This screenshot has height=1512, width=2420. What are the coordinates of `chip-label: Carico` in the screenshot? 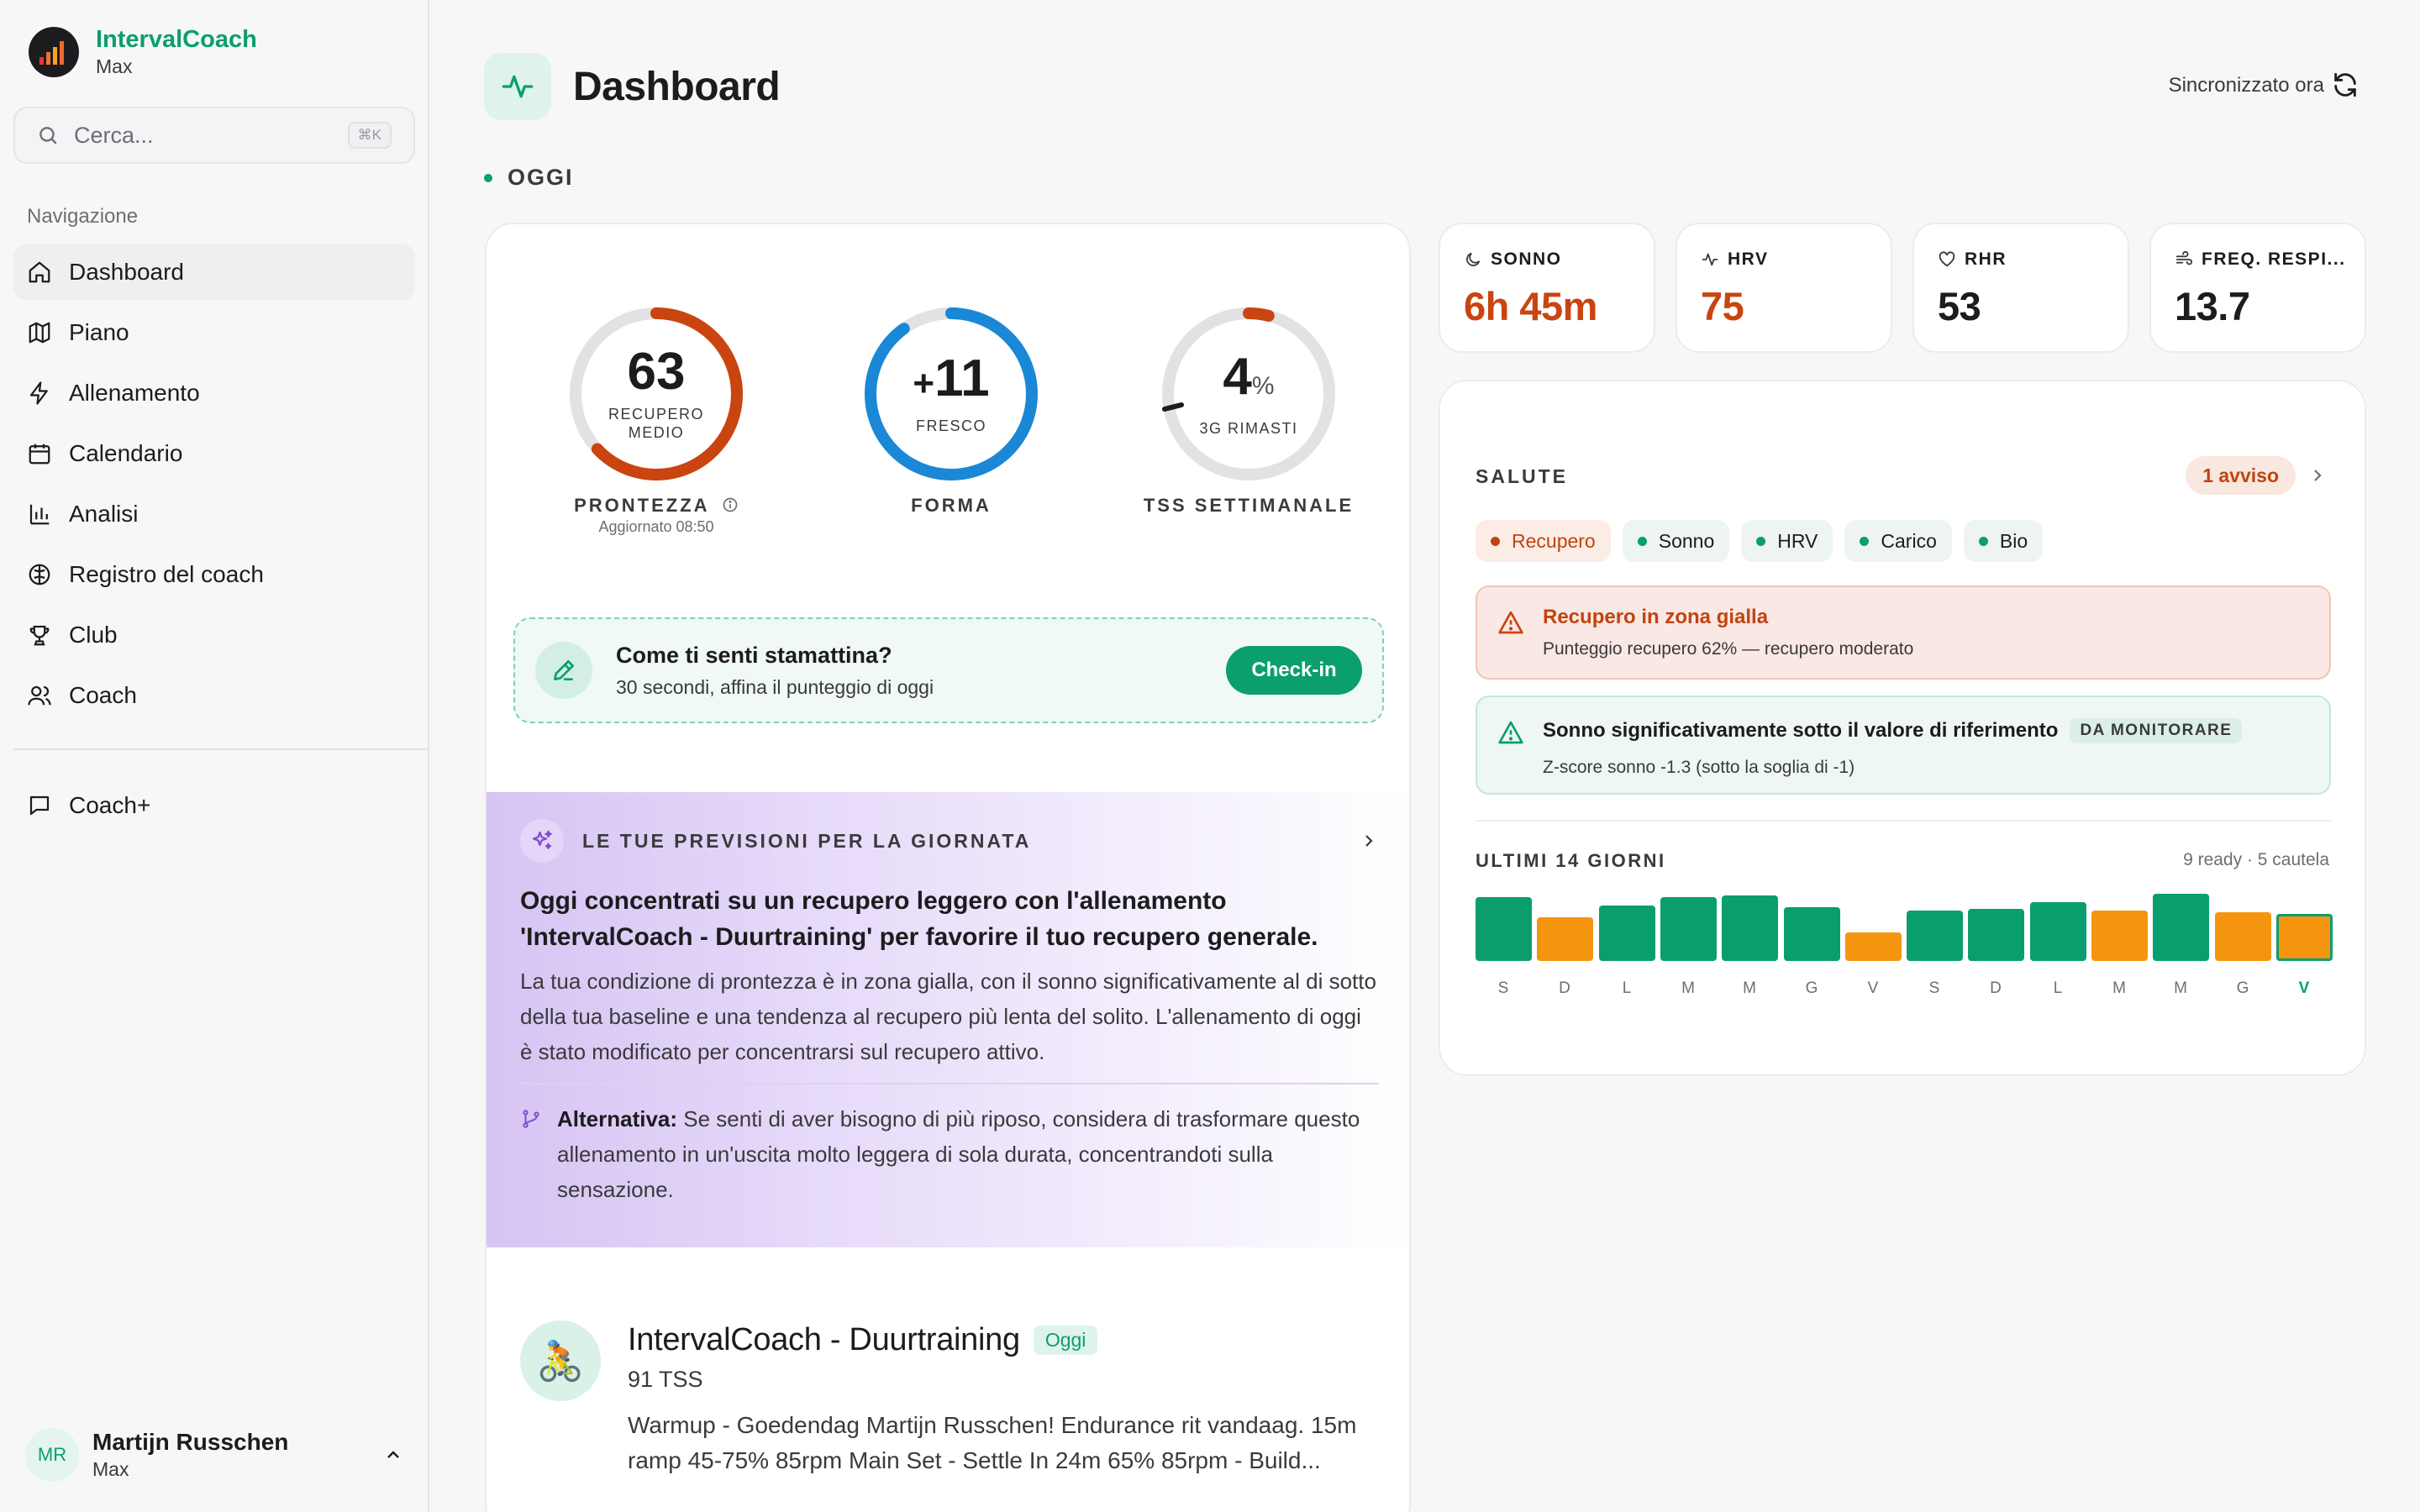 It's located at (1909, 540).